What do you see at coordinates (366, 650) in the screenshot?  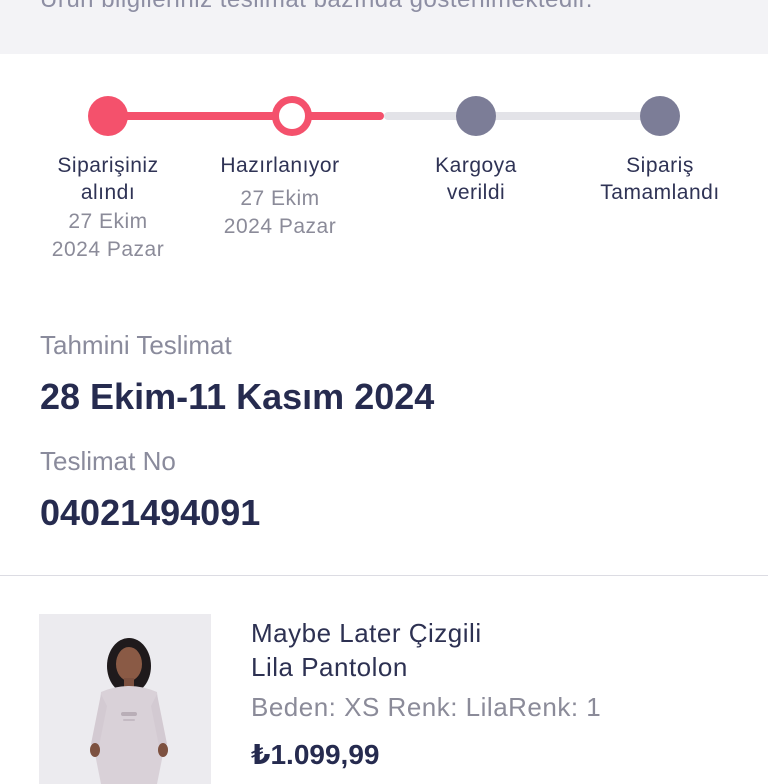 I see `product-name: Maybe Later Çizgili Lila Pantolon` at bounding box center [366, 650].